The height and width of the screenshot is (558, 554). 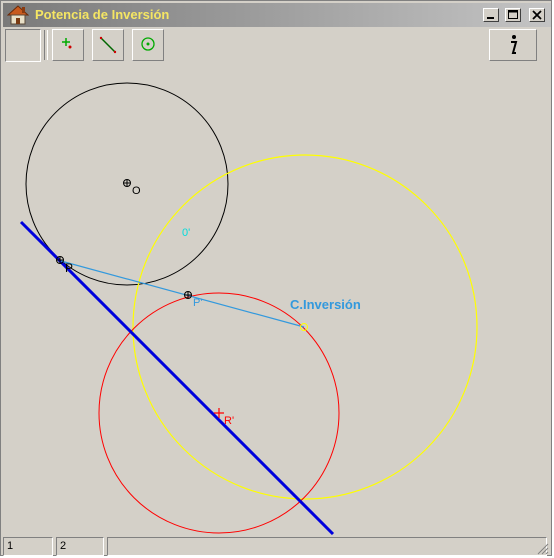 I want to click on status-field-2: 2, so click(x=80, y=546).